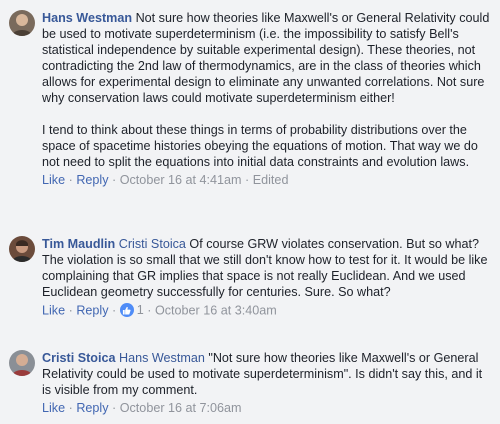  Describe the element at coordinates (140, 310) in the screenshot. I see `reaction-count-label: 1` at that location.